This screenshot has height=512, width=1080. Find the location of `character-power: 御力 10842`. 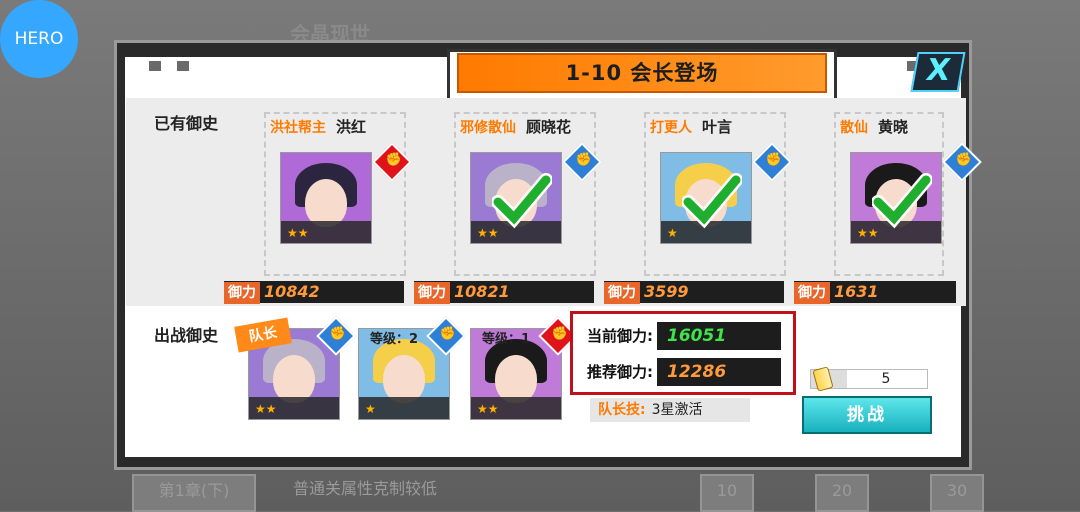

character-power: 御力 10842 is located at coordinates (314, 292).